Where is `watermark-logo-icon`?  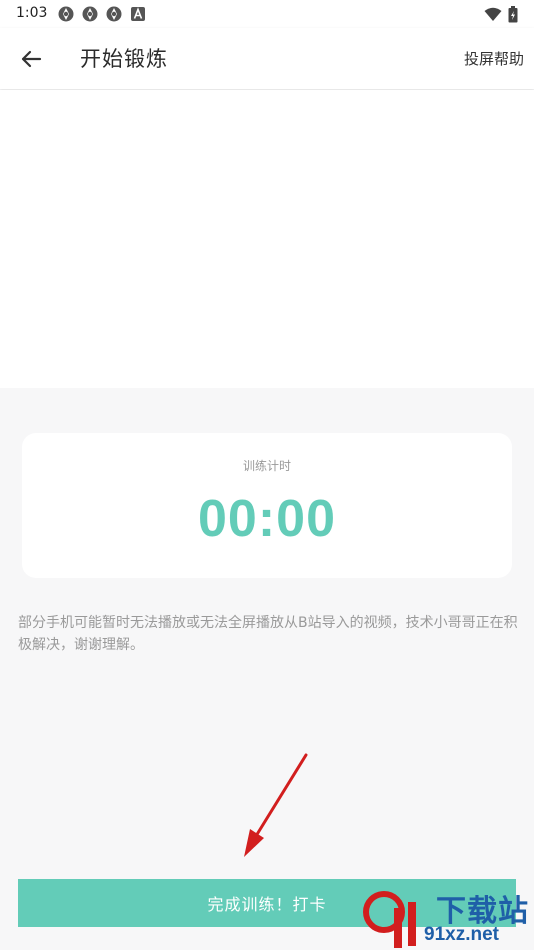 watermark-logo-icon is located at coordinates (389, 919).